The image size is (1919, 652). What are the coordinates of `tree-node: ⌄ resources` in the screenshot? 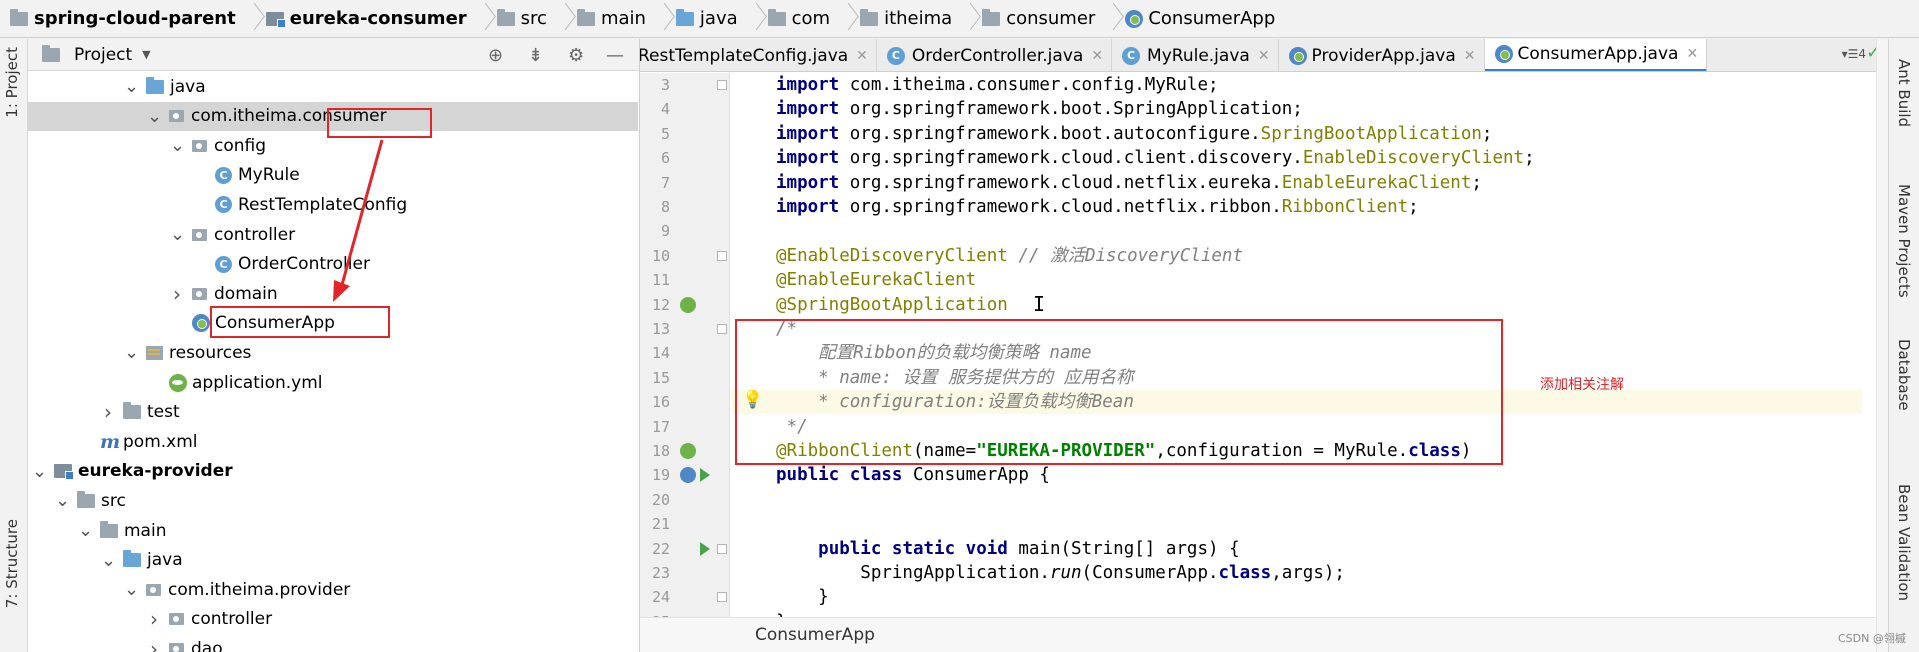 It's located at (187, 352).